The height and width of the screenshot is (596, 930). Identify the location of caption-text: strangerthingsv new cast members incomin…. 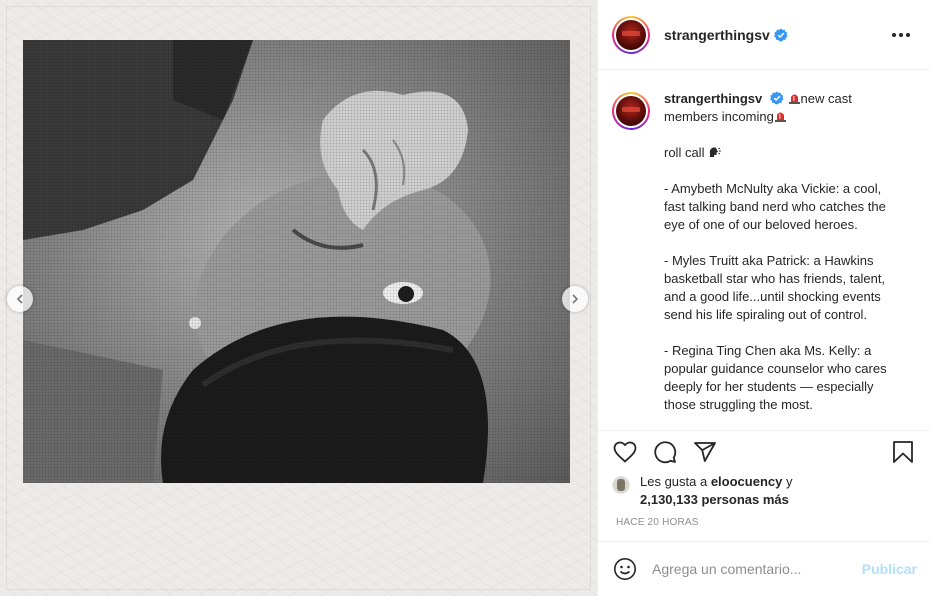
(784, 252).